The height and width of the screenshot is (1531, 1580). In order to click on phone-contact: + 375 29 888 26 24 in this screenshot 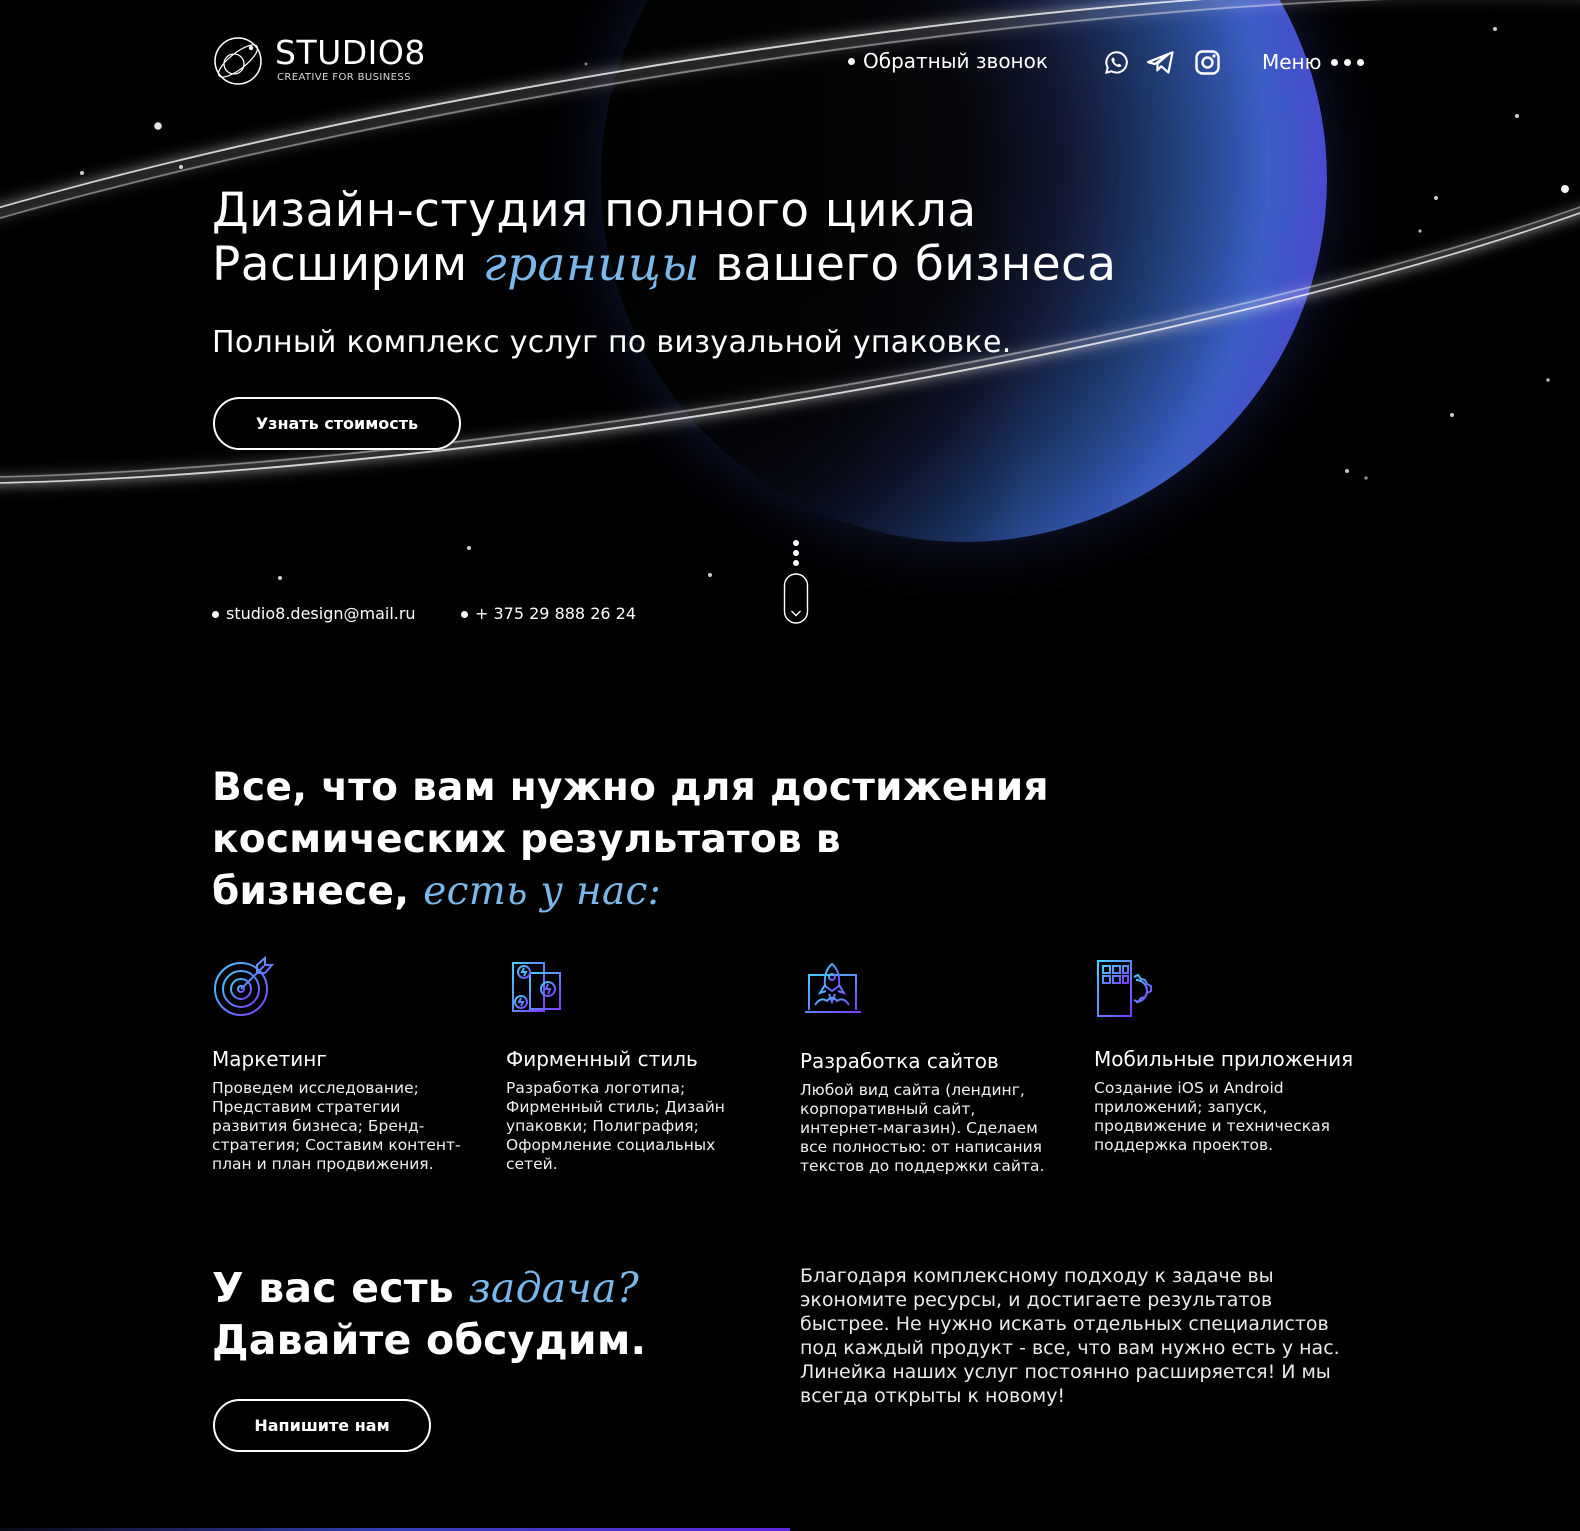, I will do `click(548, 614)`.